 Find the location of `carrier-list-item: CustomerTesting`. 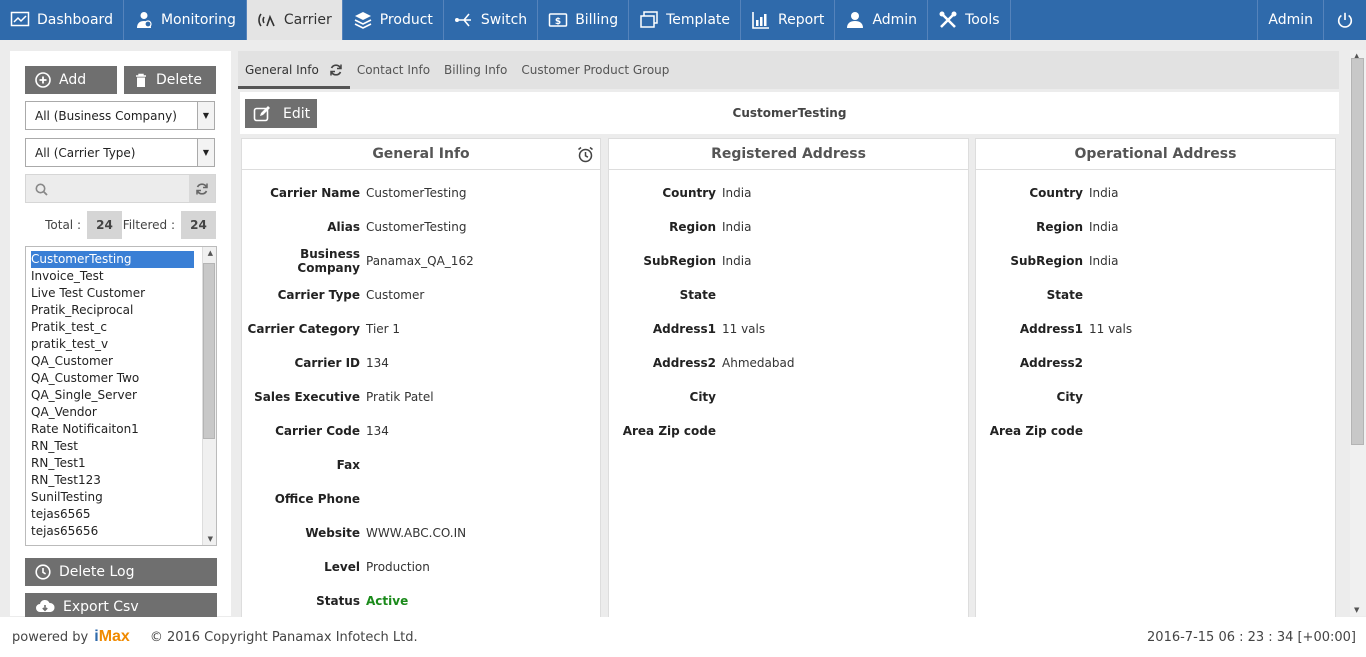

carrier-list-item: CustomerTesting is located at coordinates (112, 259).